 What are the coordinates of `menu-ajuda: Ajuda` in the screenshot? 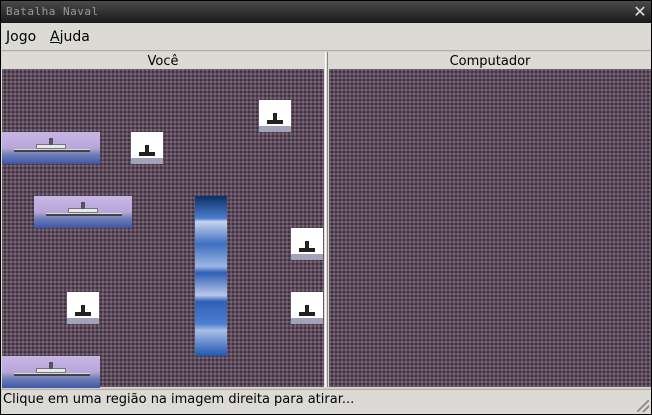 It's located at (70, 37).